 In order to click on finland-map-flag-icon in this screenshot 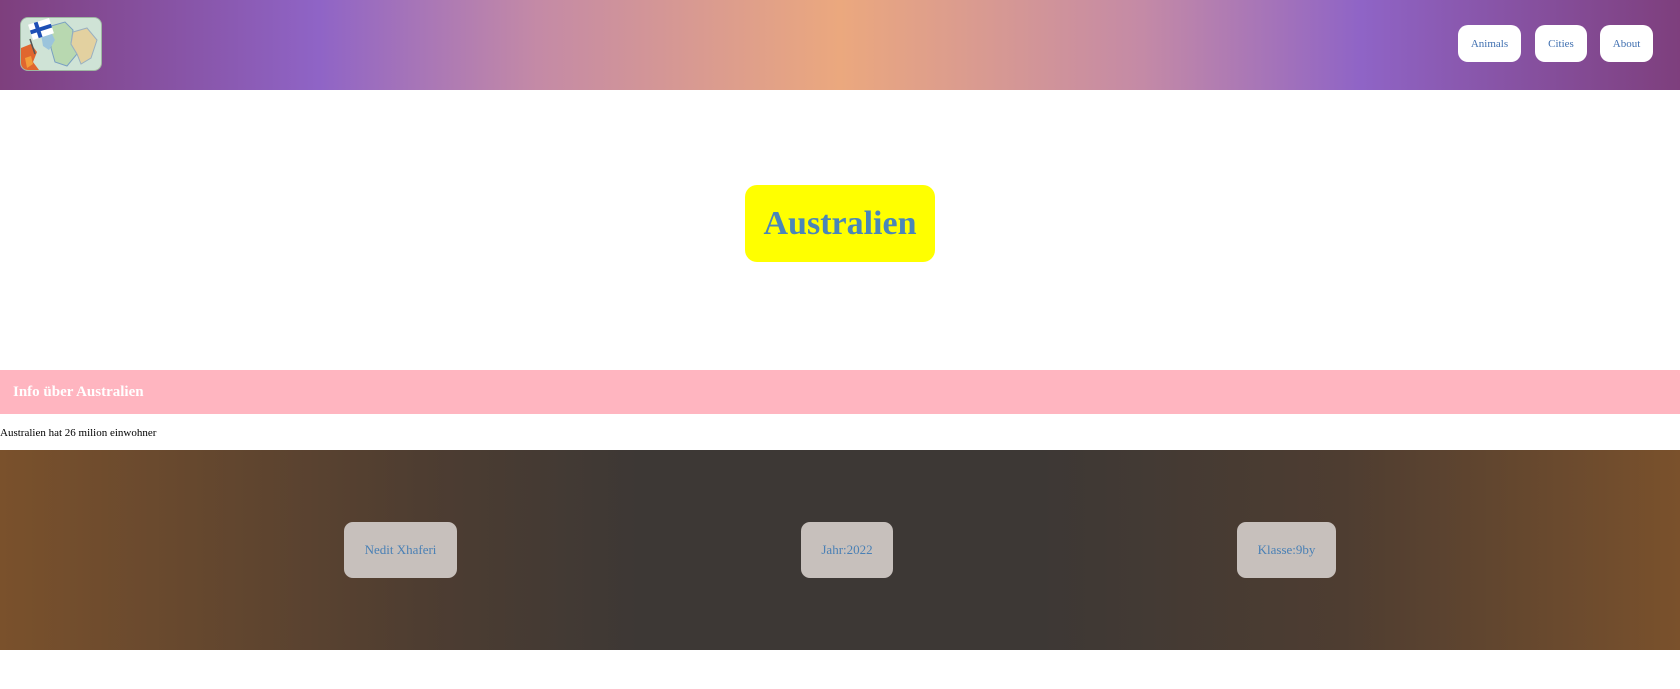, I will do `click(61, 44)`.